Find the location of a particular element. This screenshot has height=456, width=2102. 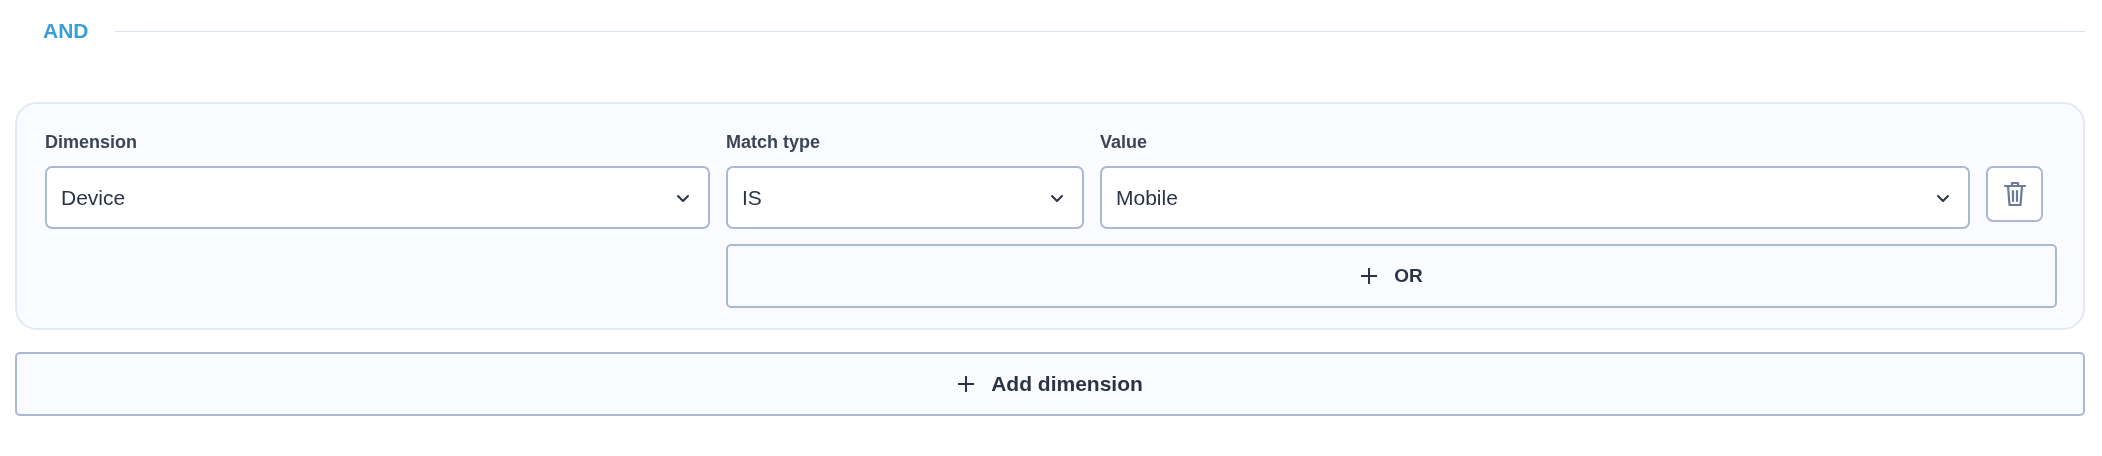

group-label: AND is located at coordinates (66, 31).